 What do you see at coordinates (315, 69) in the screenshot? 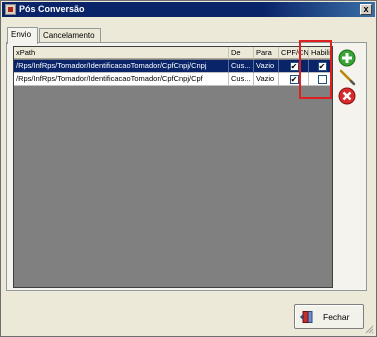
I see `habilitado-highlight` at bounding box center [315, 69].